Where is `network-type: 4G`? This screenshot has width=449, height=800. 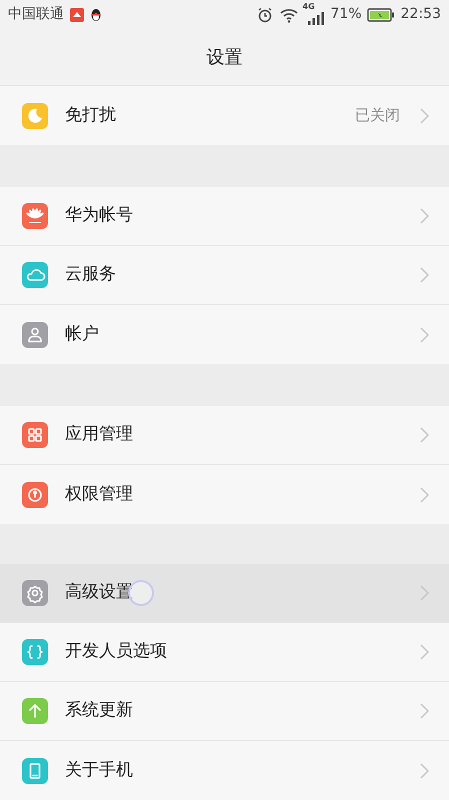
network-type: 4G is located at coordinates (308, 6).